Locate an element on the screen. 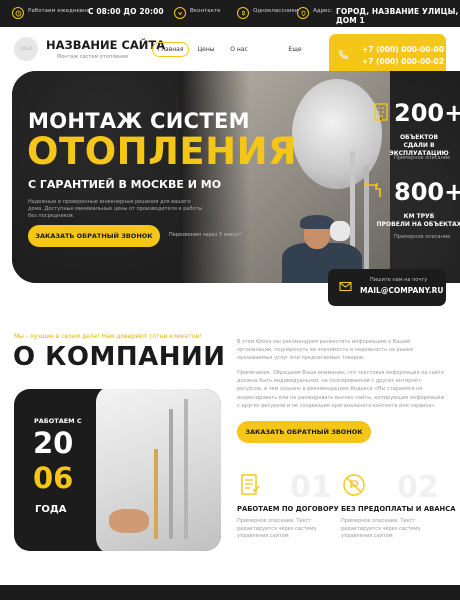 Image resolution: width=460 pixels, height=600 pixels. stat-caption: ПРОВЕЛИ НА ОБЪЕКТАХ is located at coordinates (418, 224).